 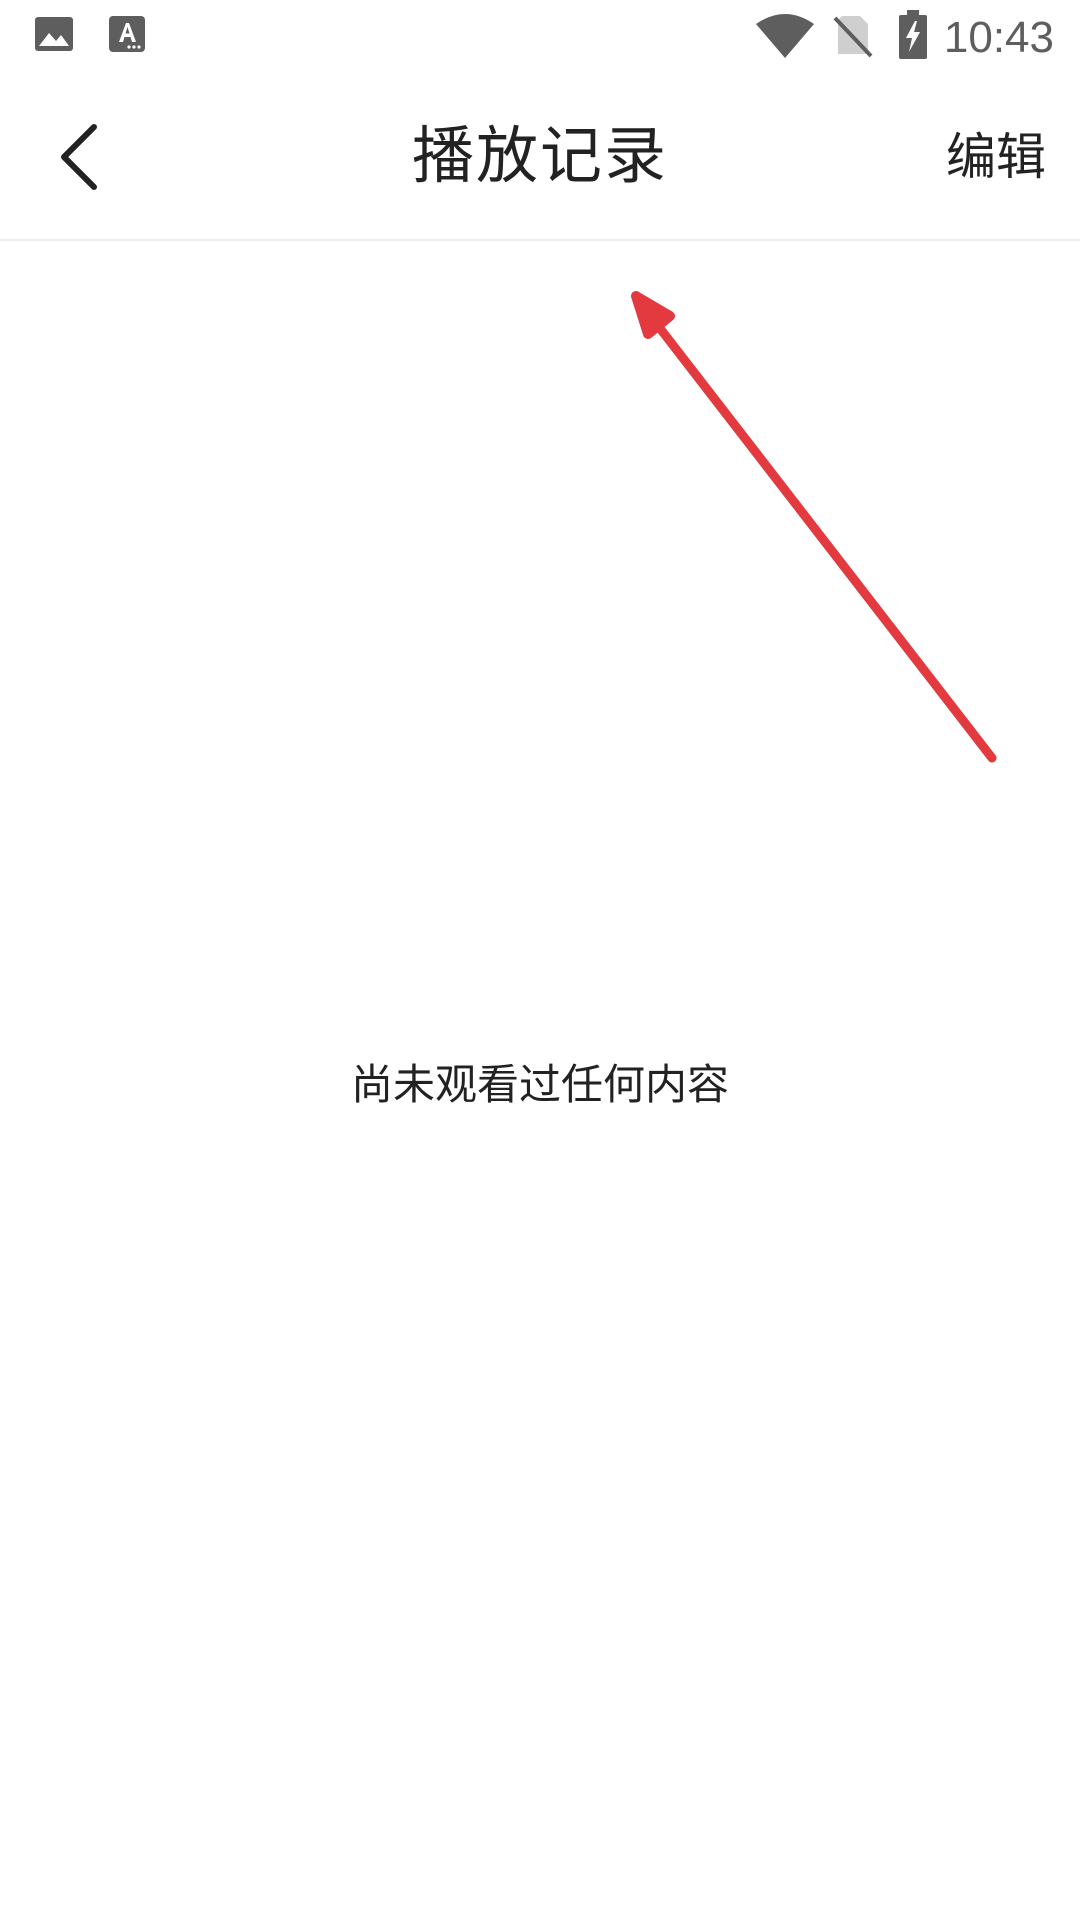 What do you see at coordinates (996, 157) in the screenshot?
I see `edit-button: 编辑` at bounding box center [996, 157].